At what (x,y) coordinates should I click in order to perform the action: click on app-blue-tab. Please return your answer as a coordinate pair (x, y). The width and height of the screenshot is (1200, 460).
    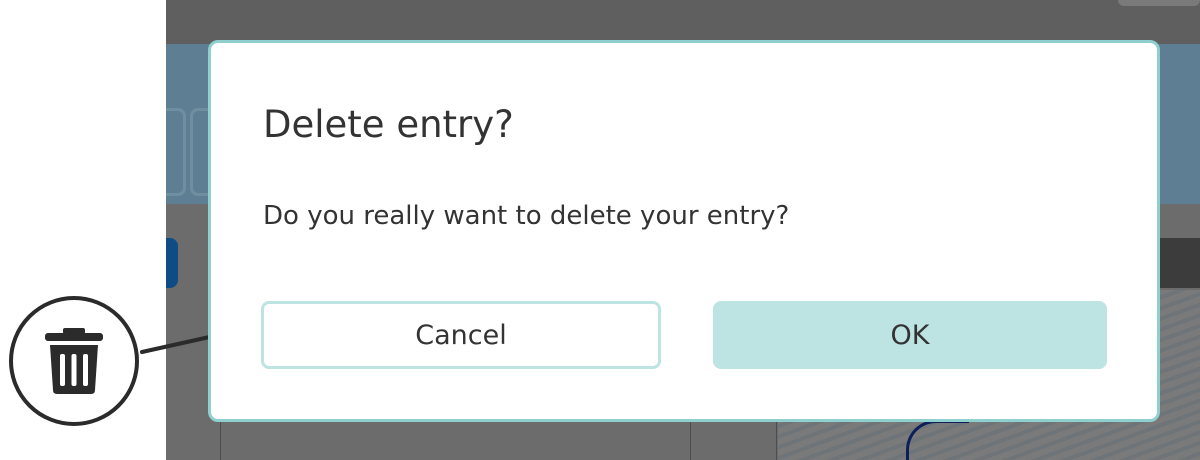
    Looking at the image, I should click on (172, 263).